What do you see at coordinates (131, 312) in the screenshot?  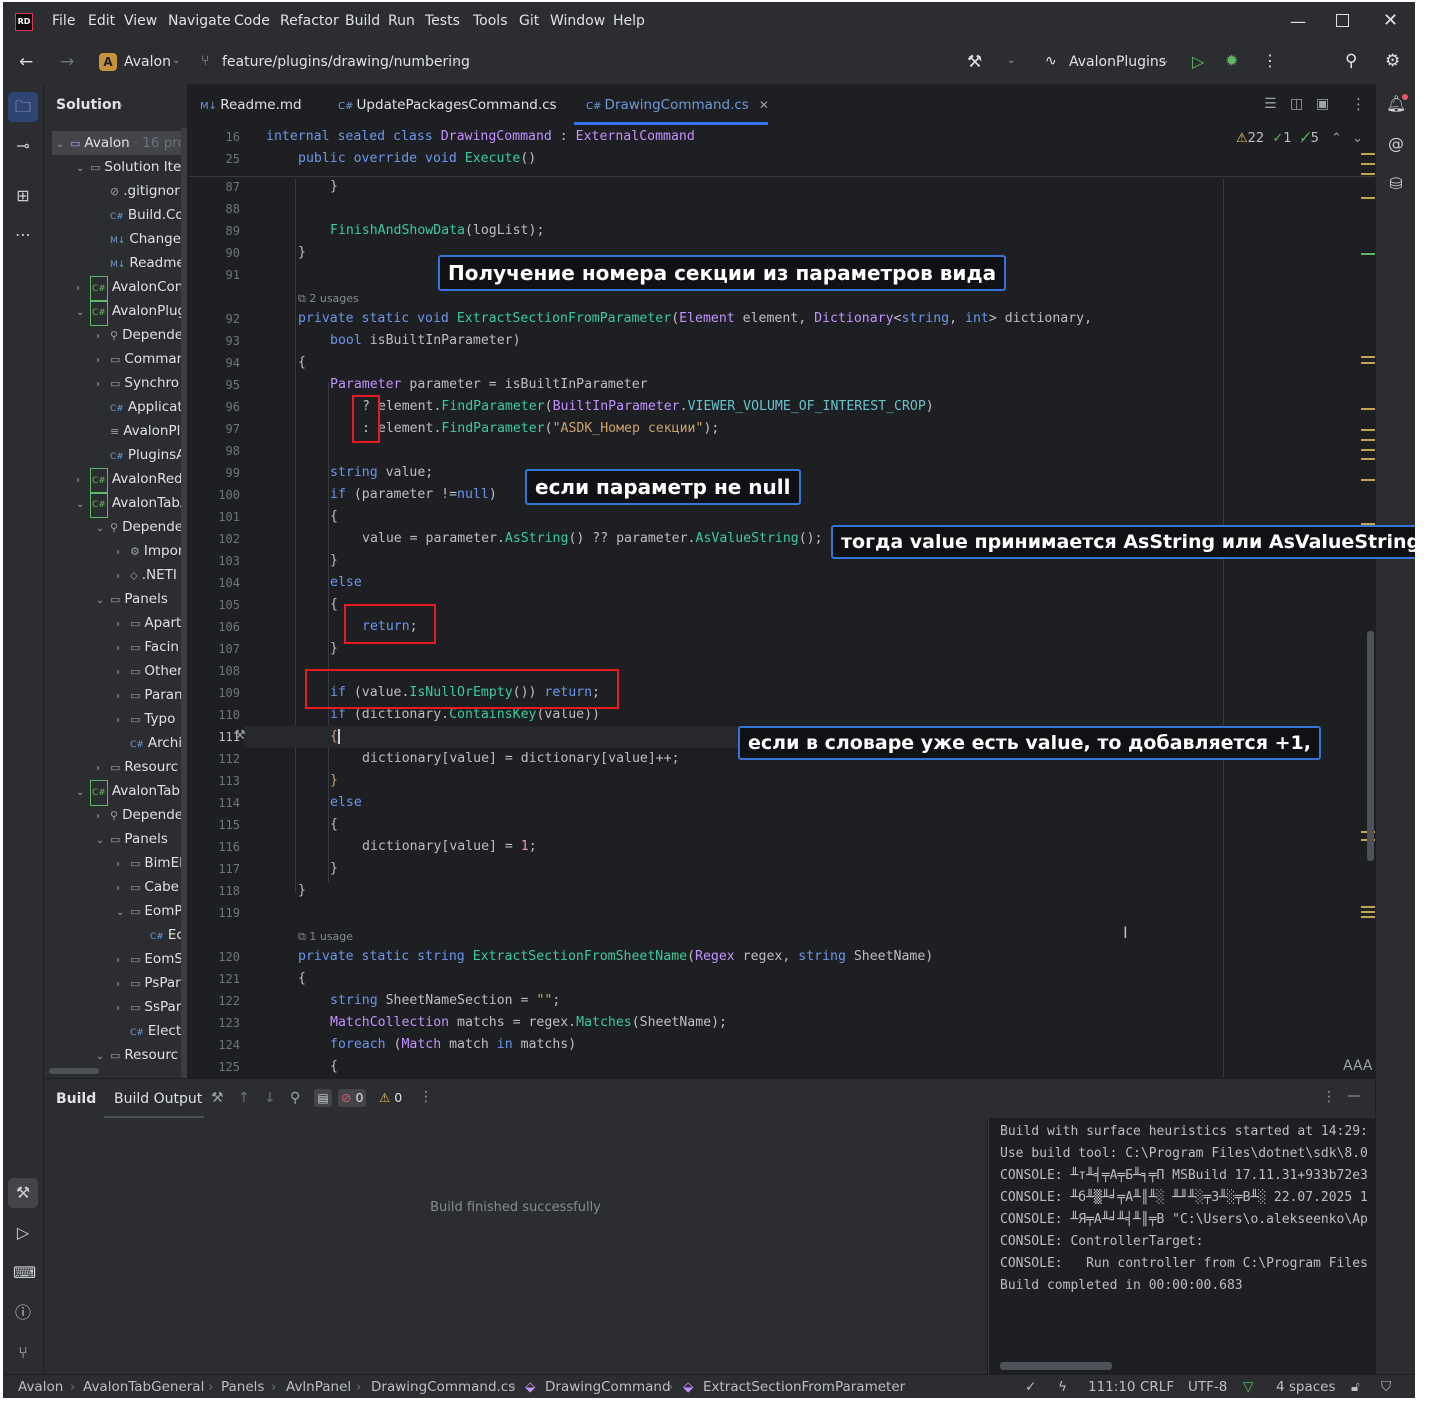 I see `tree-item: ⌄ C# AvalonPlugi` at bounding box center [131, 312].